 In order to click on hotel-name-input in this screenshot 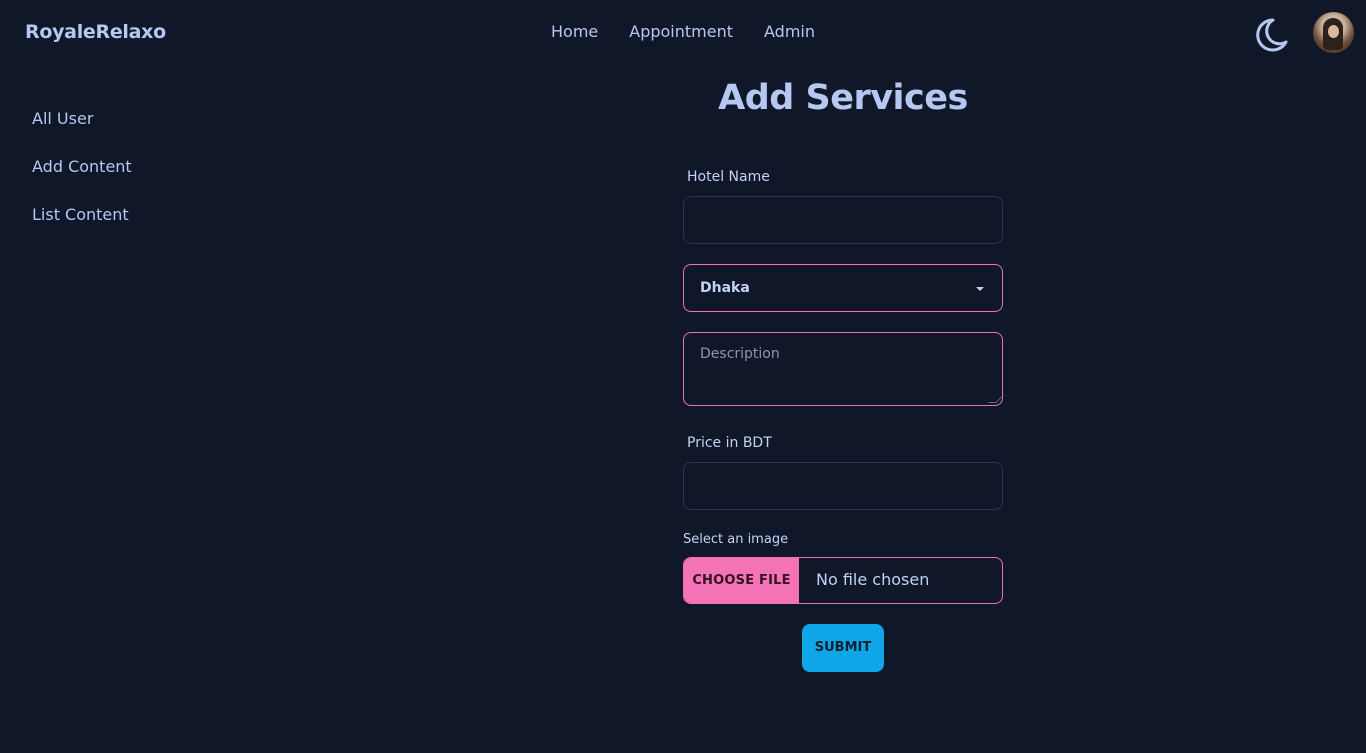, I will do `click(843, 220)`.